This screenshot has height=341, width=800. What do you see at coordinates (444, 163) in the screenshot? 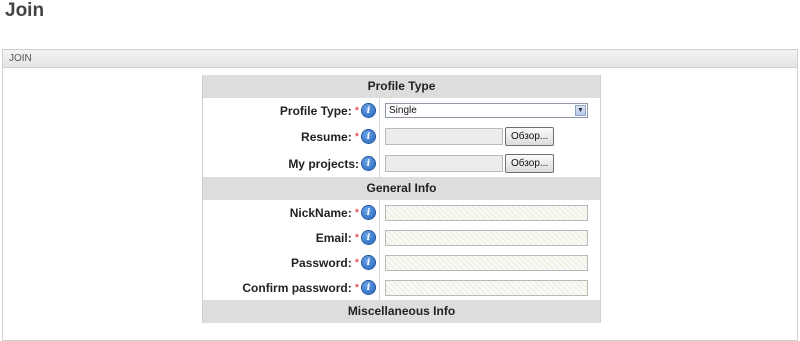
I see `my-projects-file-input` at bounding box center [444, 163].